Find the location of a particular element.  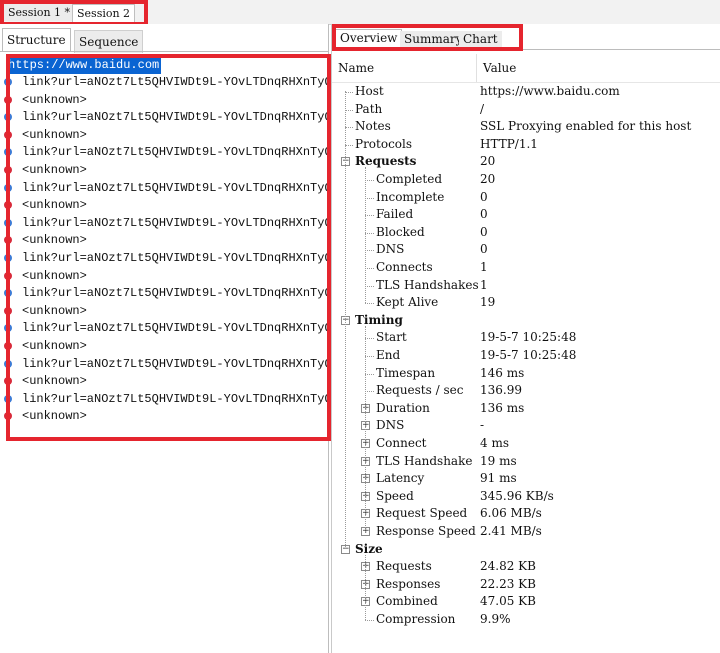

tab-session-1: Session 1 * is located at coordinates (39, 12).